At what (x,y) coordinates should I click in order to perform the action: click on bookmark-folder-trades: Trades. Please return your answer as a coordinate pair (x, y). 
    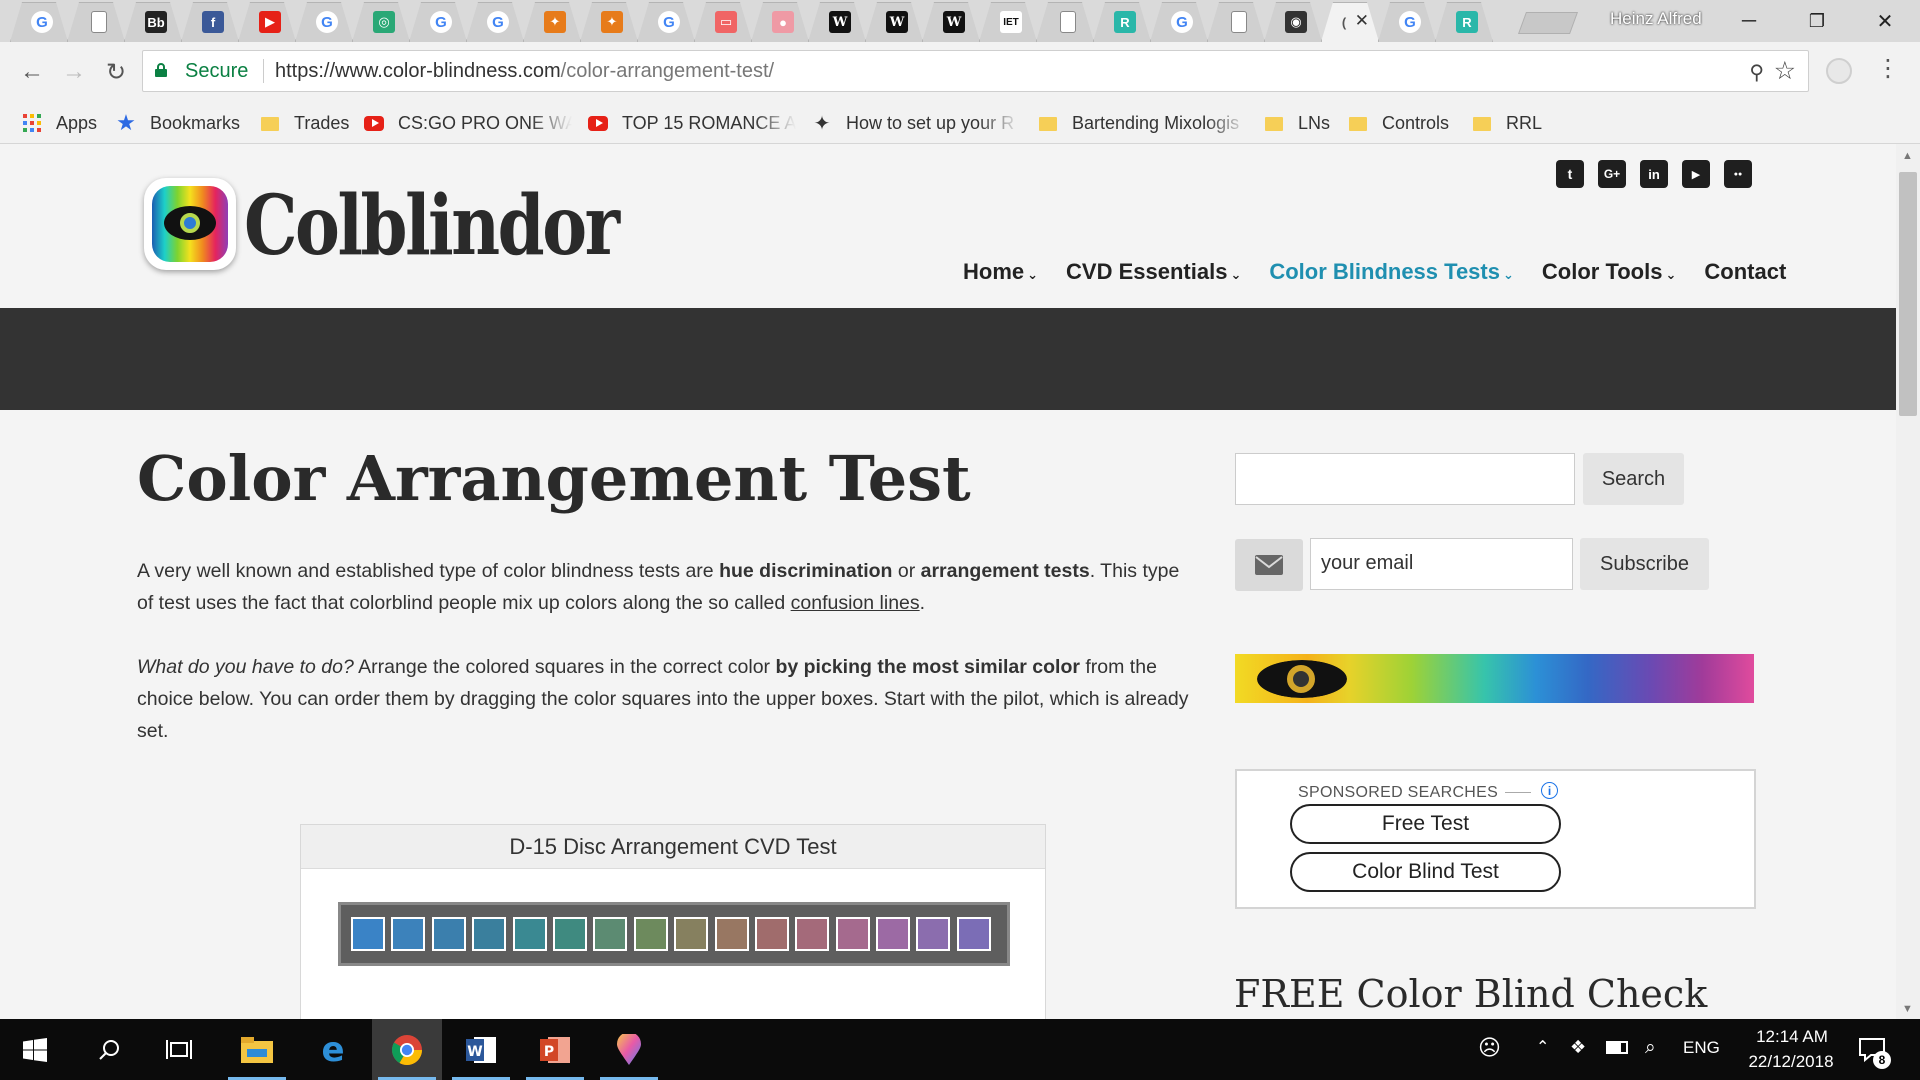
    Looking at the image, I should click on (304, 123).